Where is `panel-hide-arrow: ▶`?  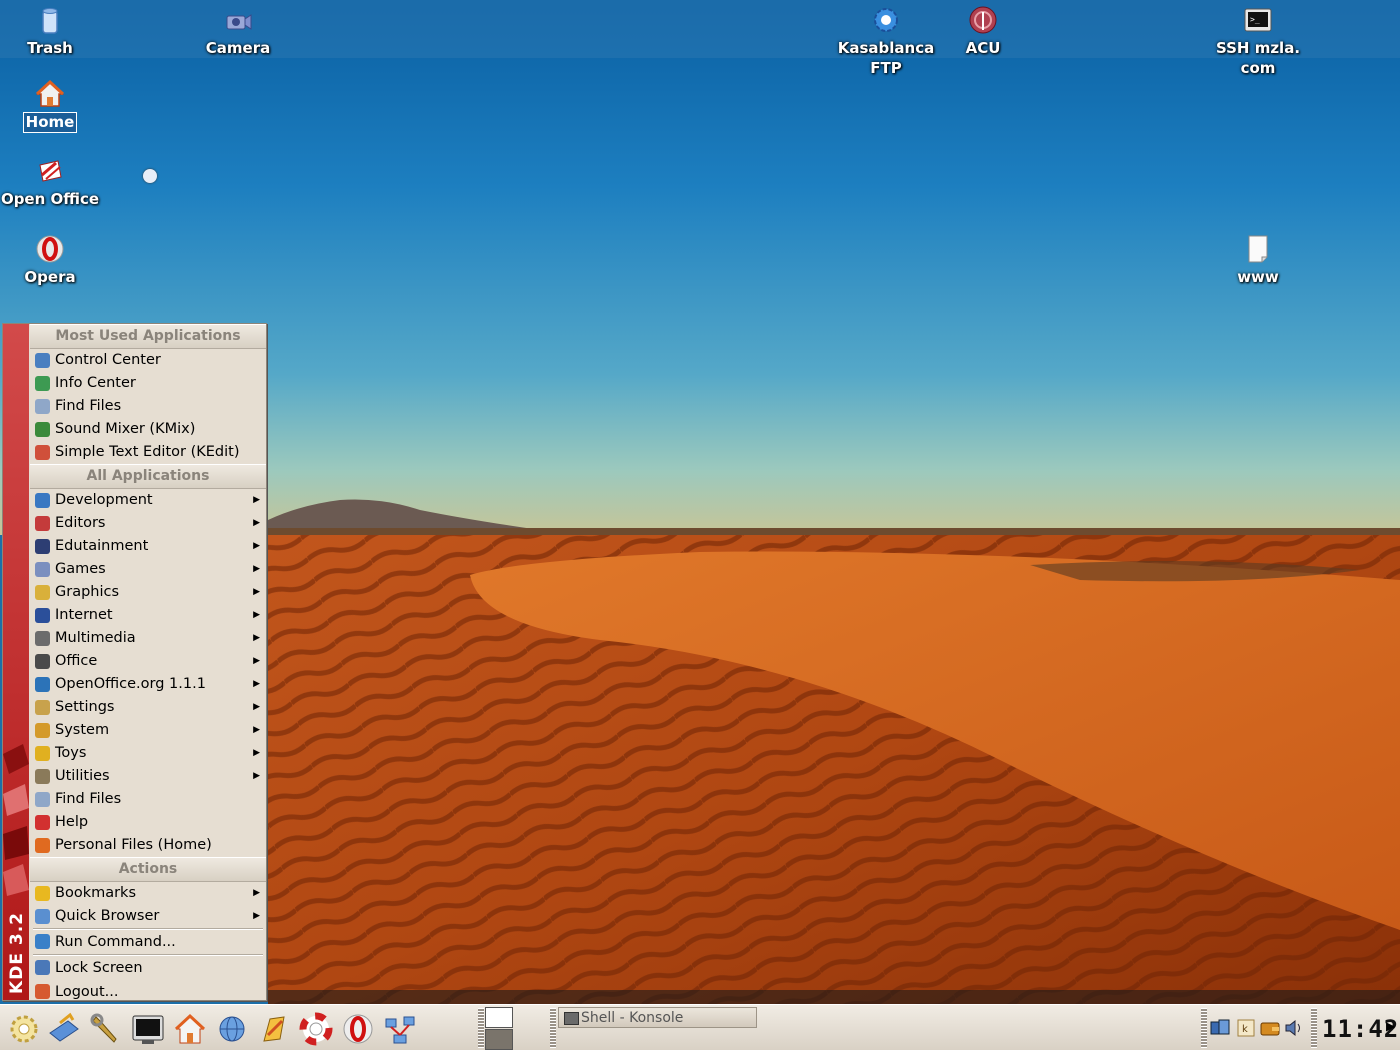 panel-hide-arrow: ▶ is located at coordinates (1390, 1026).